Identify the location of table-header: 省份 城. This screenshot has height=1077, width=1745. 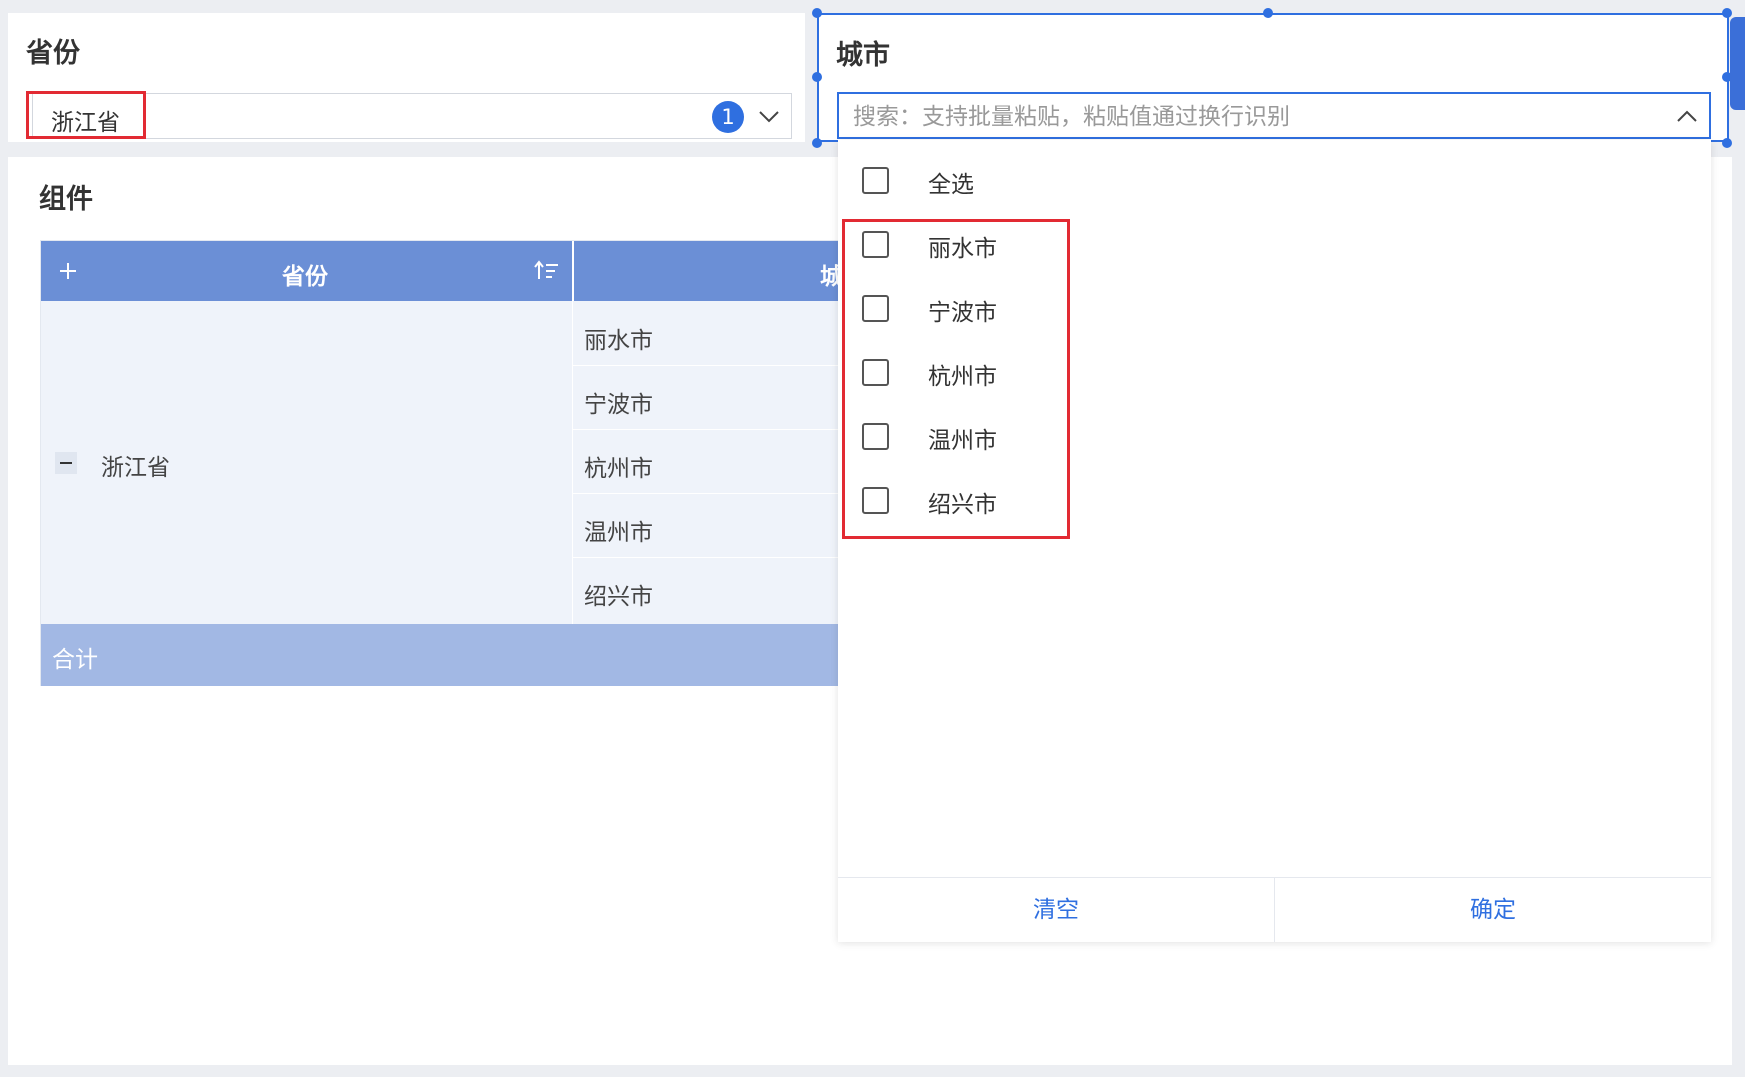
(450, 271).